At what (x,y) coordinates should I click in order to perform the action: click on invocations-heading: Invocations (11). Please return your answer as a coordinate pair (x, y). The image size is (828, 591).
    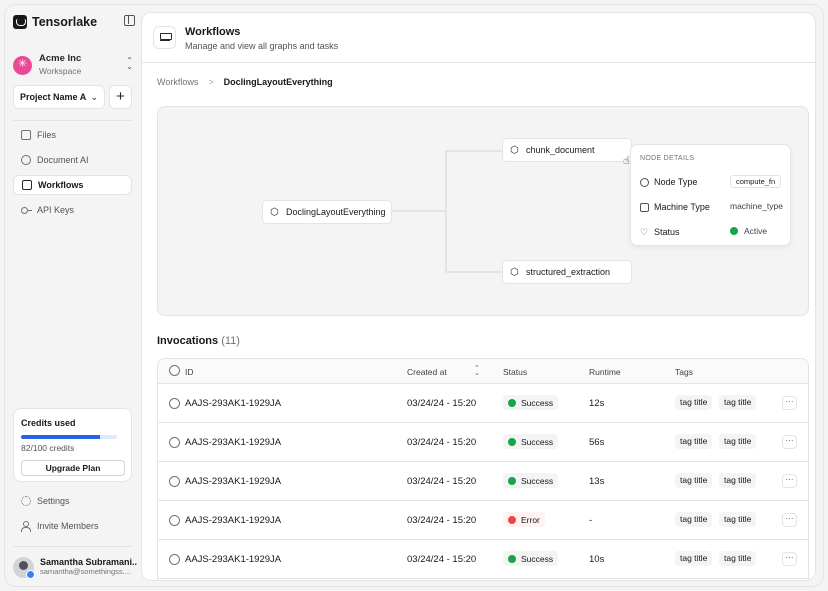
    Looking at the image, I should click on (198, 341).